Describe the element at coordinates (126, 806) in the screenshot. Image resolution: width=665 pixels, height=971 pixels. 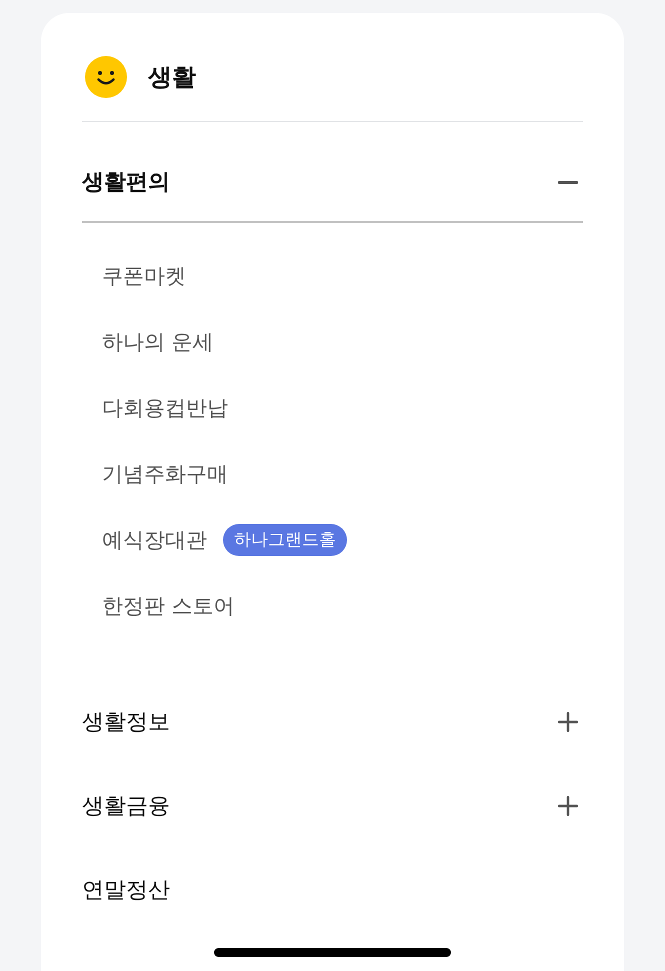
I see `section-title: 생활금융` at that location.